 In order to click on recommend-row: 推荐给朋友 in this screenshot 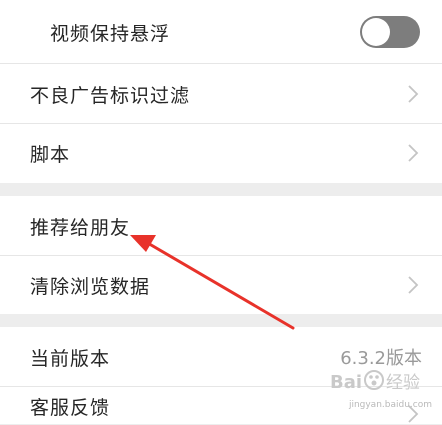, I will do `click(221, 226)`.